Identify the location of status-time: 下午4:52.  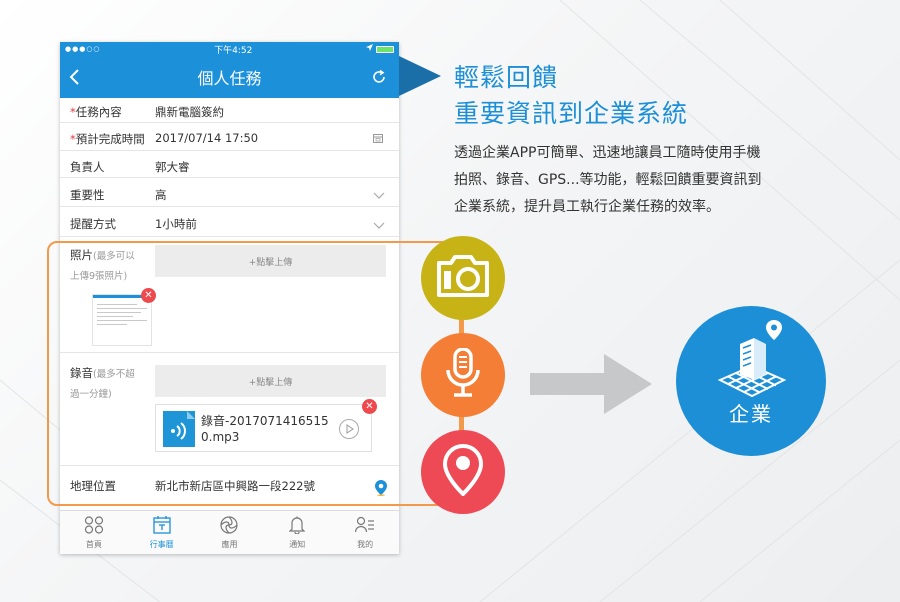
(233, 50).